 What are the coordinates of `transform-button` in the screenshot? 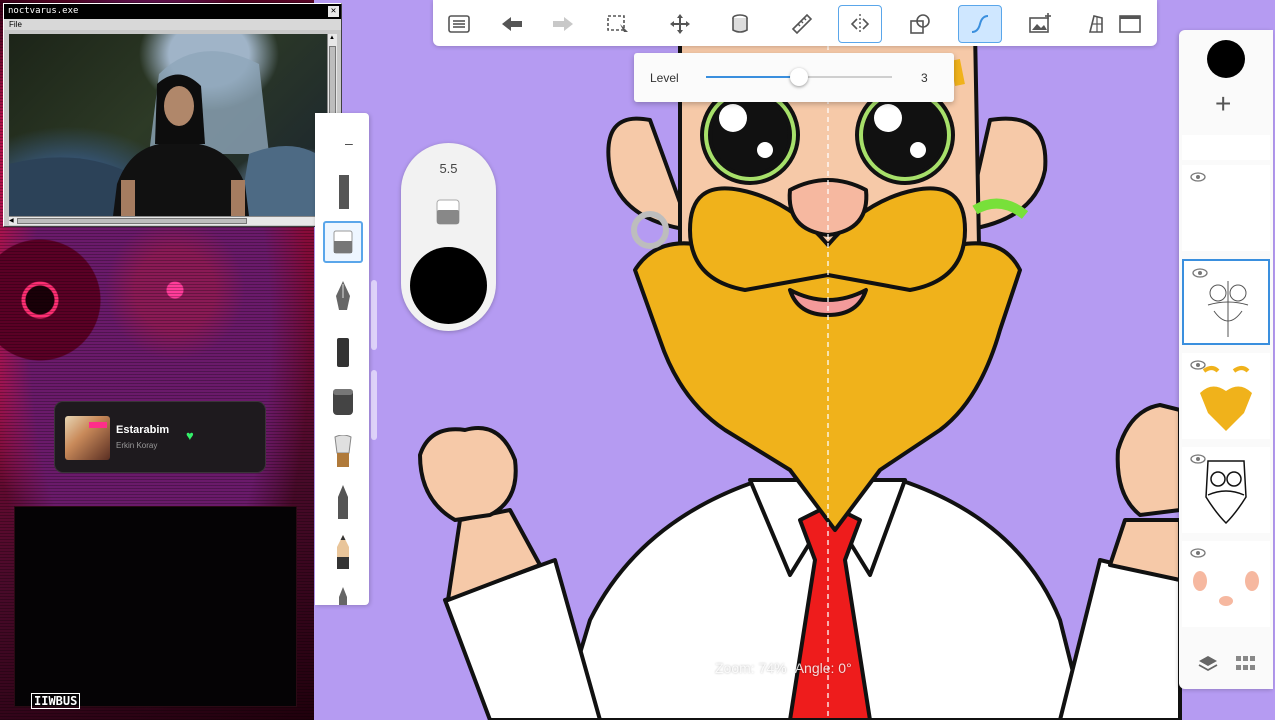 It's located at (680, 24).